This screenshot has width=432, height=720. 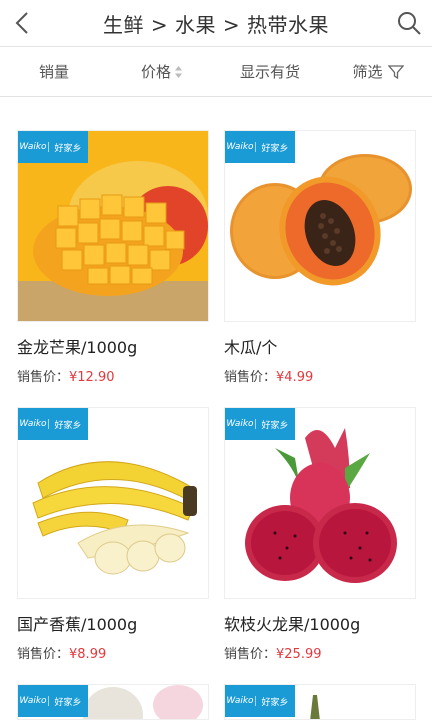 I want to click on product-image-banana: Waiko 好家乡, so click(x=113, y=503).